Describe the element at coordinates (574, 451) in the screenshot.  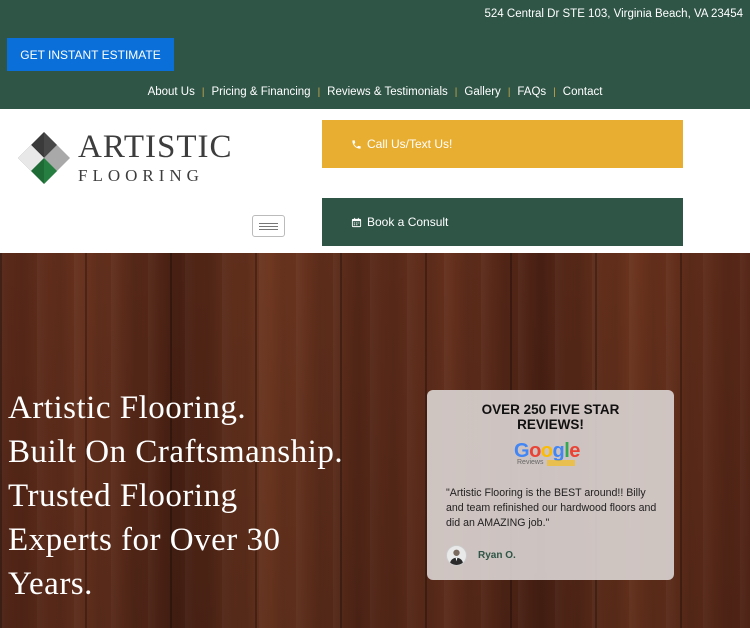
I see `google-letter: e` at that location.